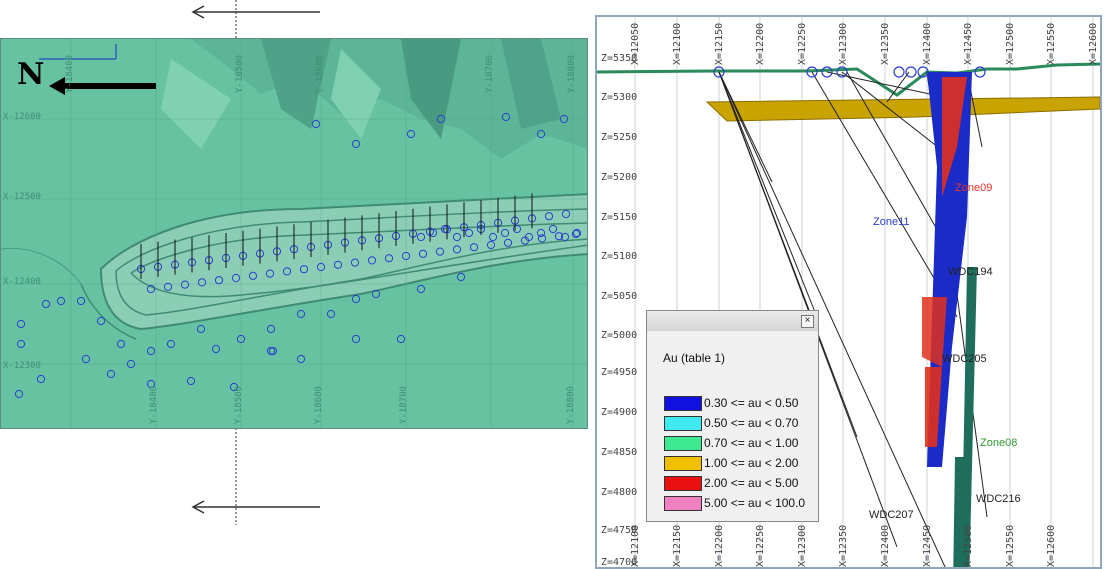  I want to click on x-axis-label-bottom: X=12300, so click(802, 545).